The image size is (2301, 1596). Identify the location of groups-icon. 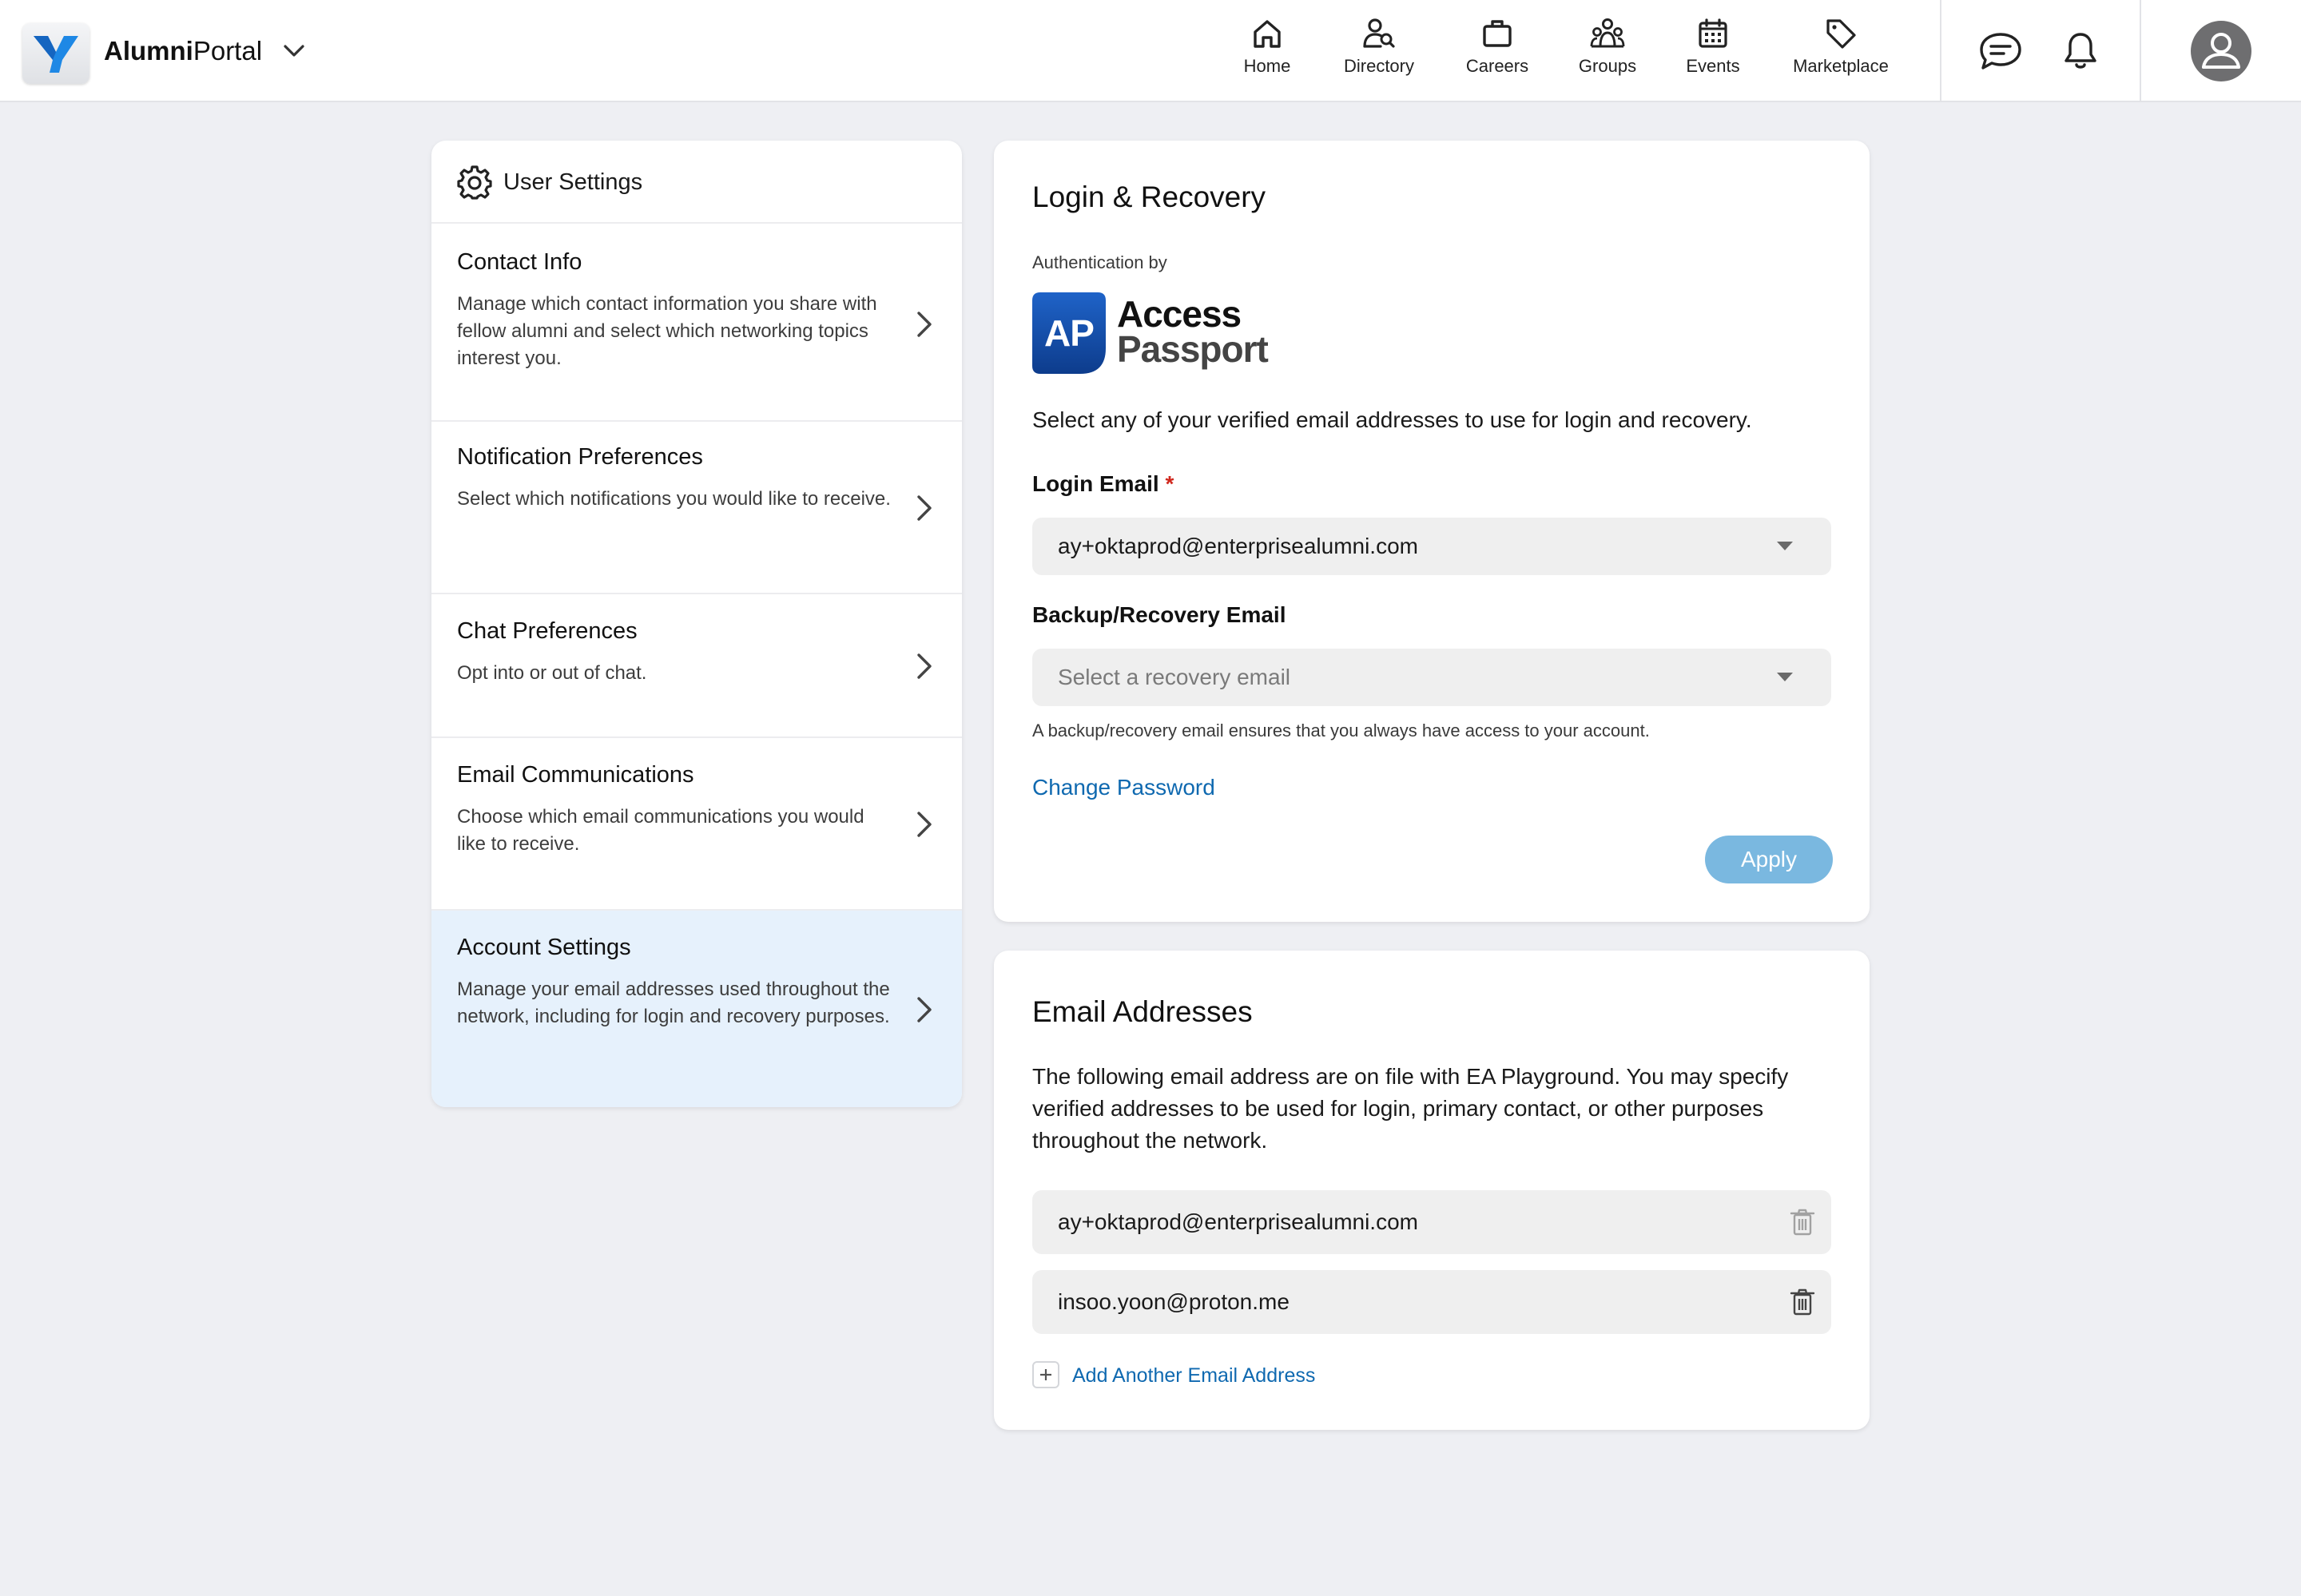
(1607, 33).